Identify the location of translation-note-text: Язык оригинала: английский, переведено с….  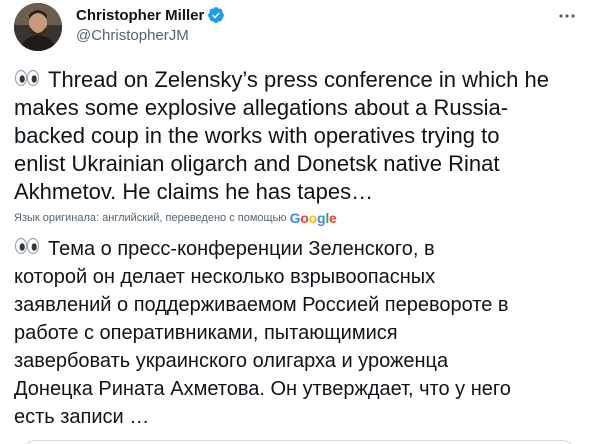
(150, 218).